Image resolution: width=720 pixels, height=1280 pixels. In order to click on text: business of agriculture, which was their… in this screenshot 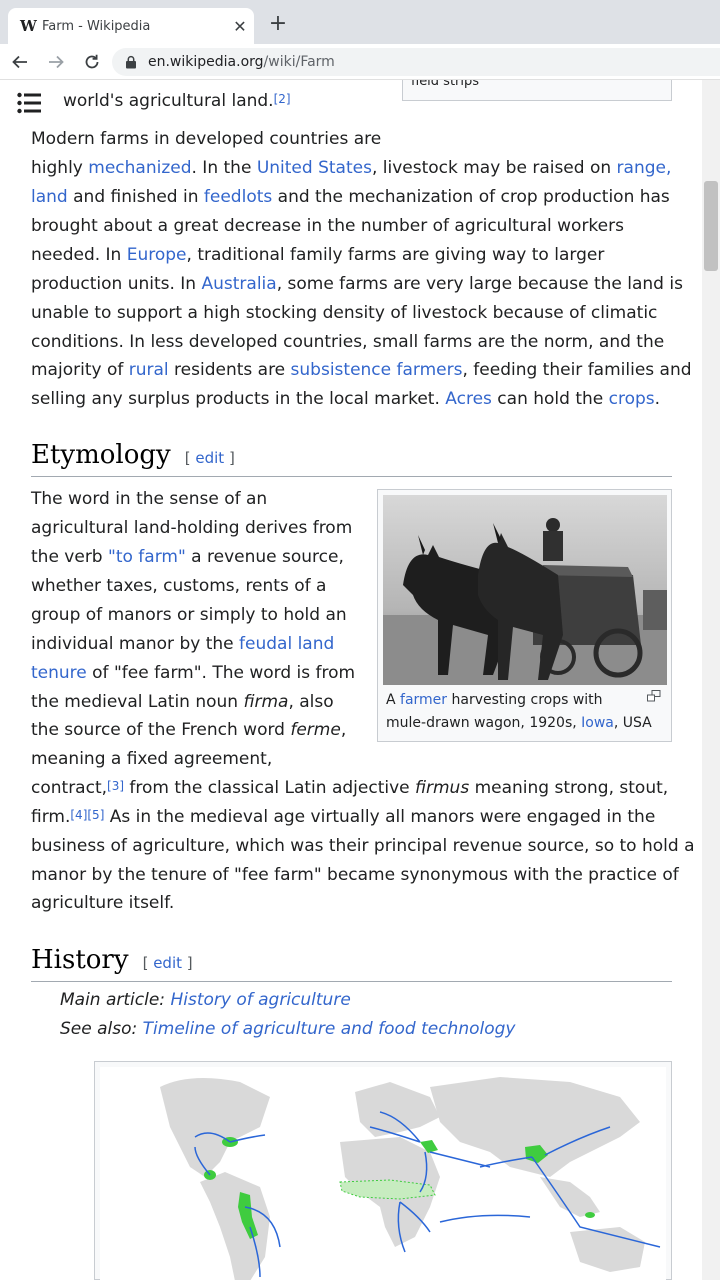, I will do `click(363, 846)`.